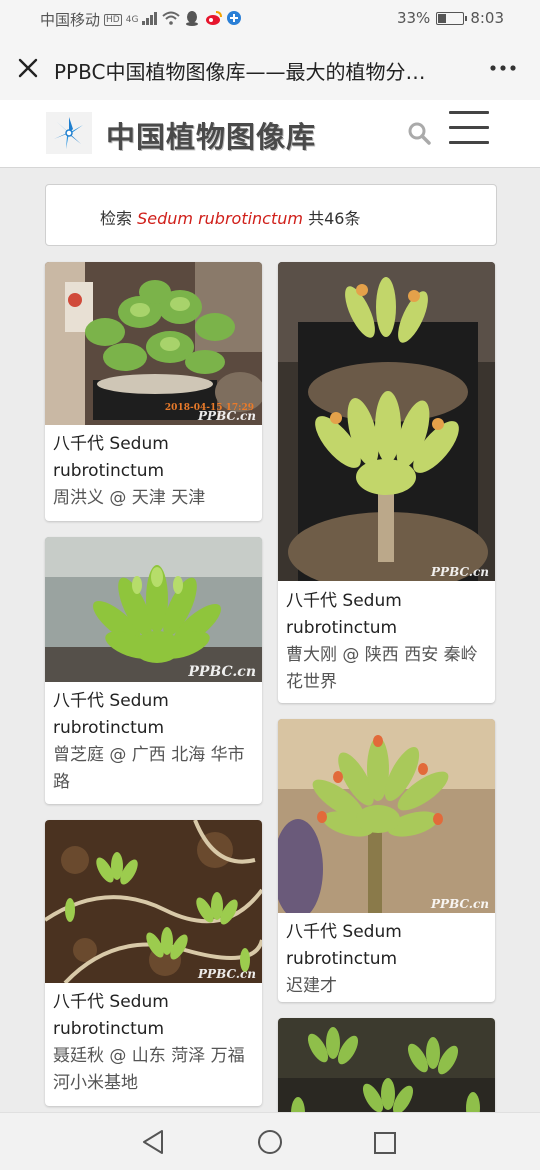  I want to click on logo-icon, so click(69, 133).